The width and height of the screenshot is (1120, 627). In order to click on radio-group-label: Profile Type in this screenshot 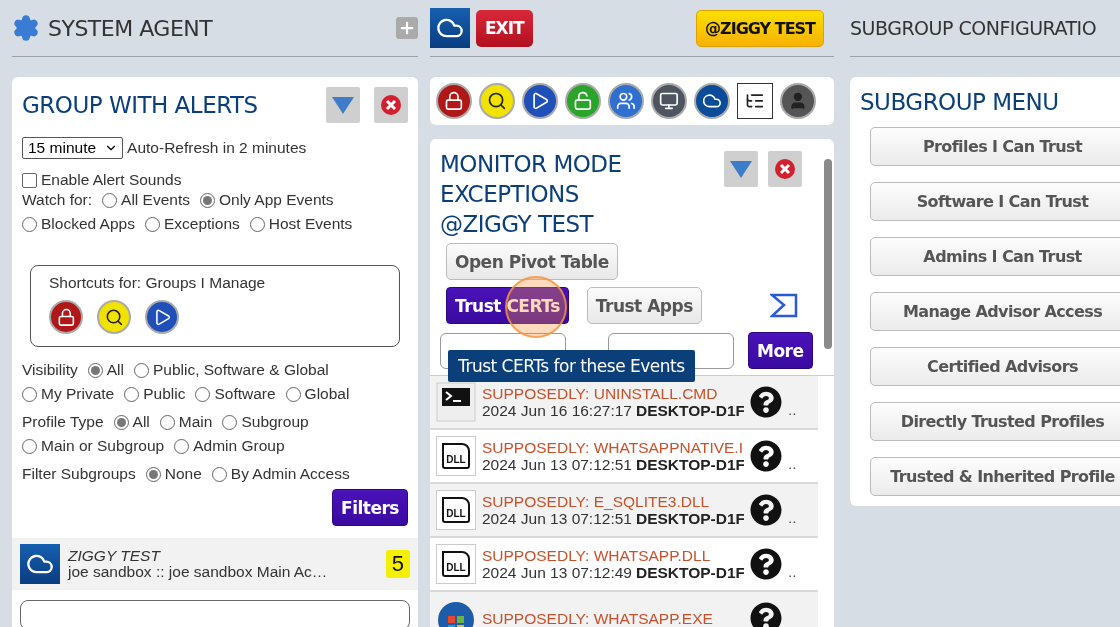, I will do `click(63, 422)`.